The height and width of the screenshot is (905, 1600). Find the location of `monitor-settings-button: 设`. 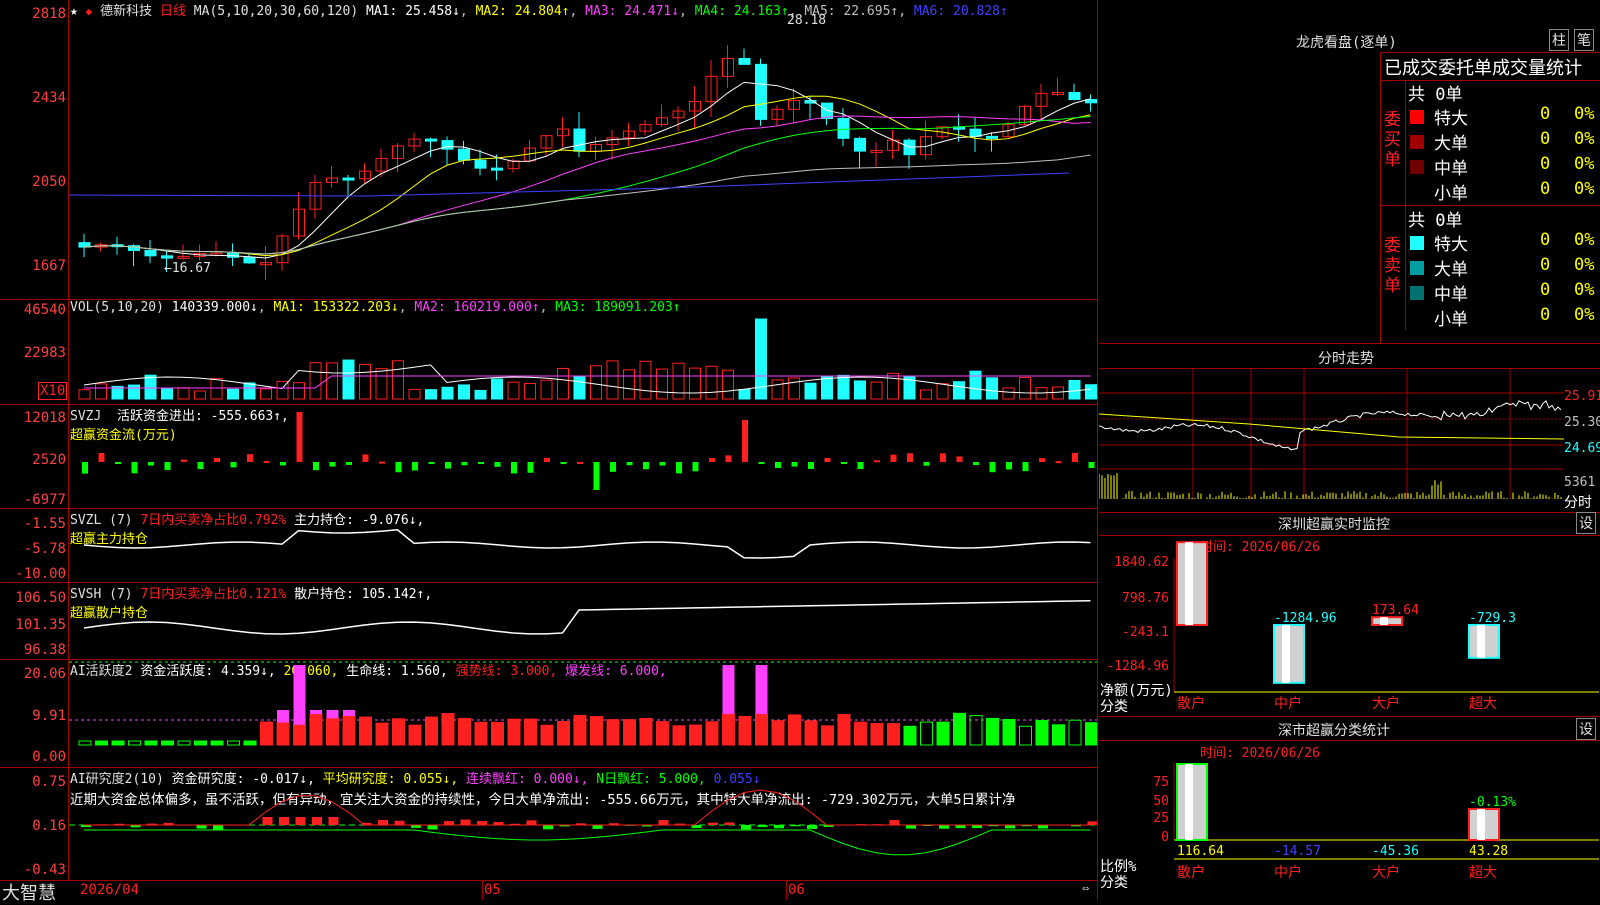

monitor-settings-button: 设 is located at coordinates (1586, 523).